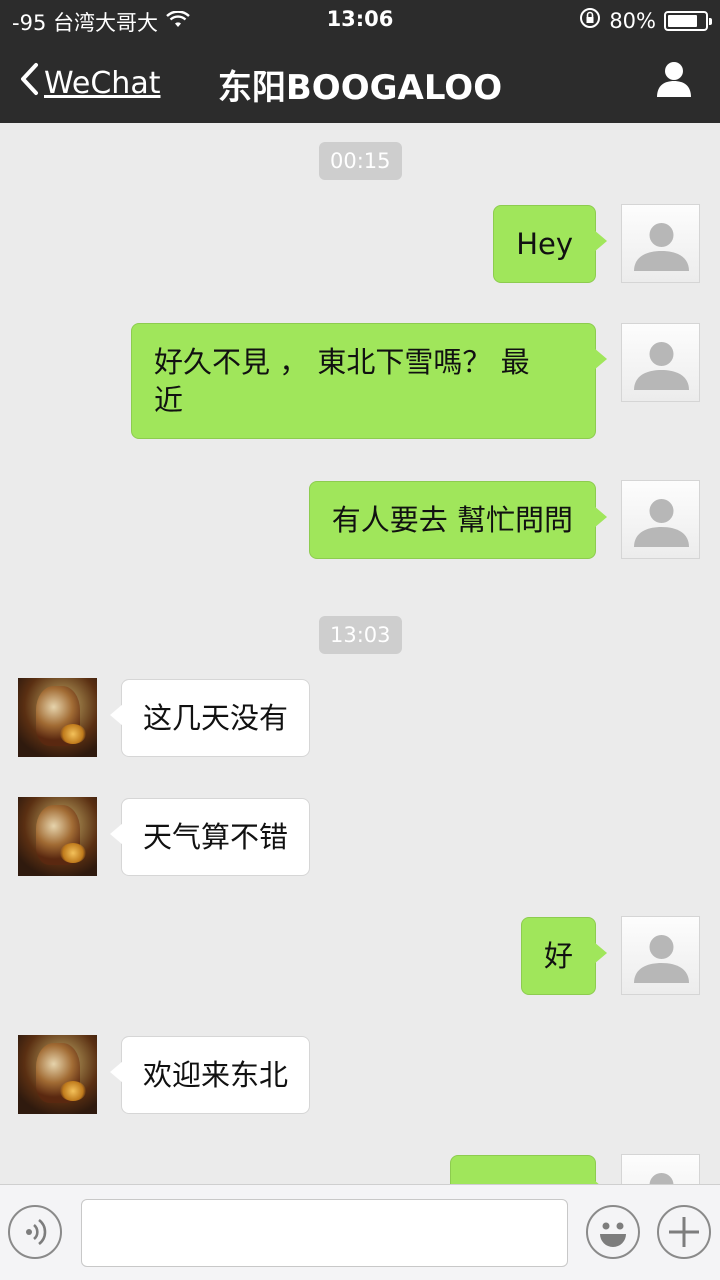 This screenshot has height=1280, width=720. What do you see at coordinates (682, 20) in the screenshot?
I see `battery-fill` at bounding box center [682, 20].